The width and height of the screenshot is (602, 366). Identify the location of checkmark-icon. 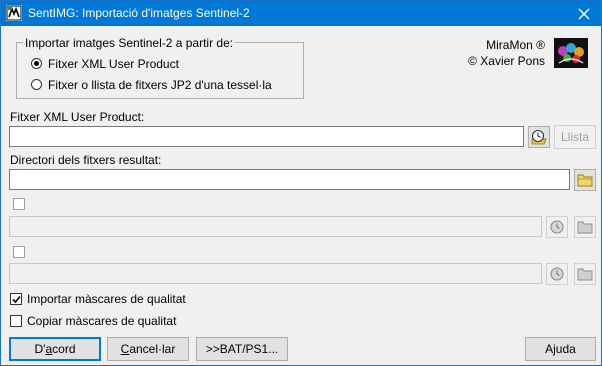
(16, 299).